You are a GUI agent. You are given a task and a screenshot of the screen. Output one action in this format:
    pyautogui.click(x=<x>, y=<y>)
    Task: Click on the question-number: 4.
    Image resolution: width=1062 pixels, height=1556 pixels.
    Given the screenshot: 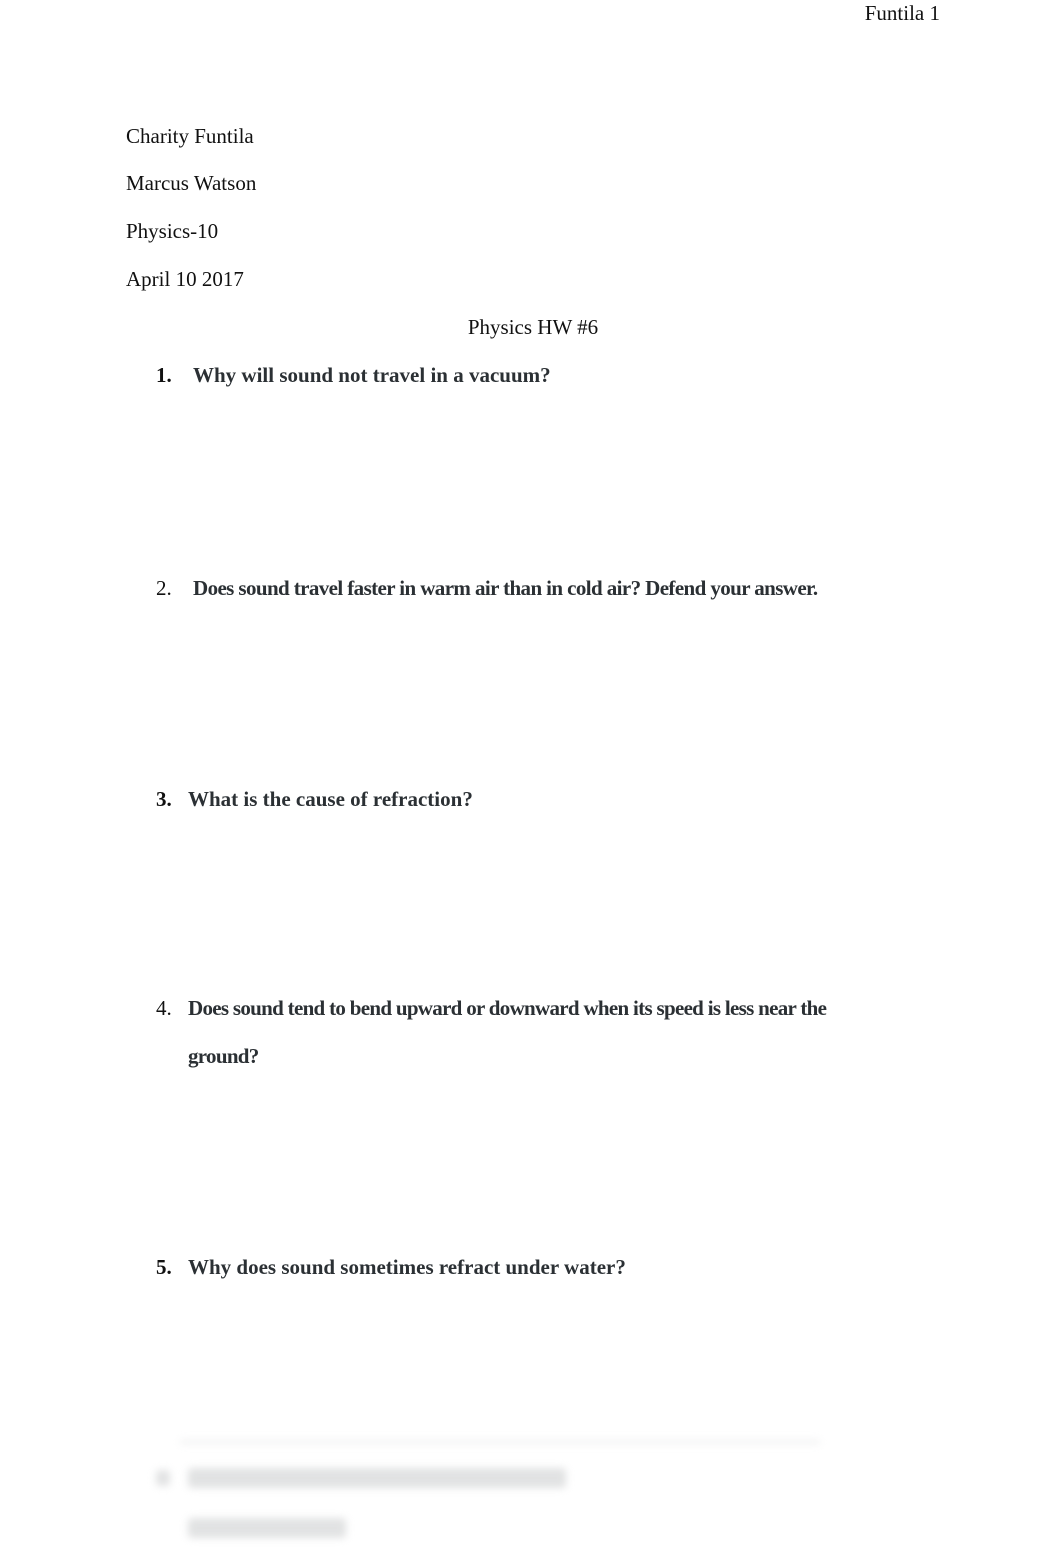 What is the action you would take?
    pyautogui.click(x=164, y=1008)
    